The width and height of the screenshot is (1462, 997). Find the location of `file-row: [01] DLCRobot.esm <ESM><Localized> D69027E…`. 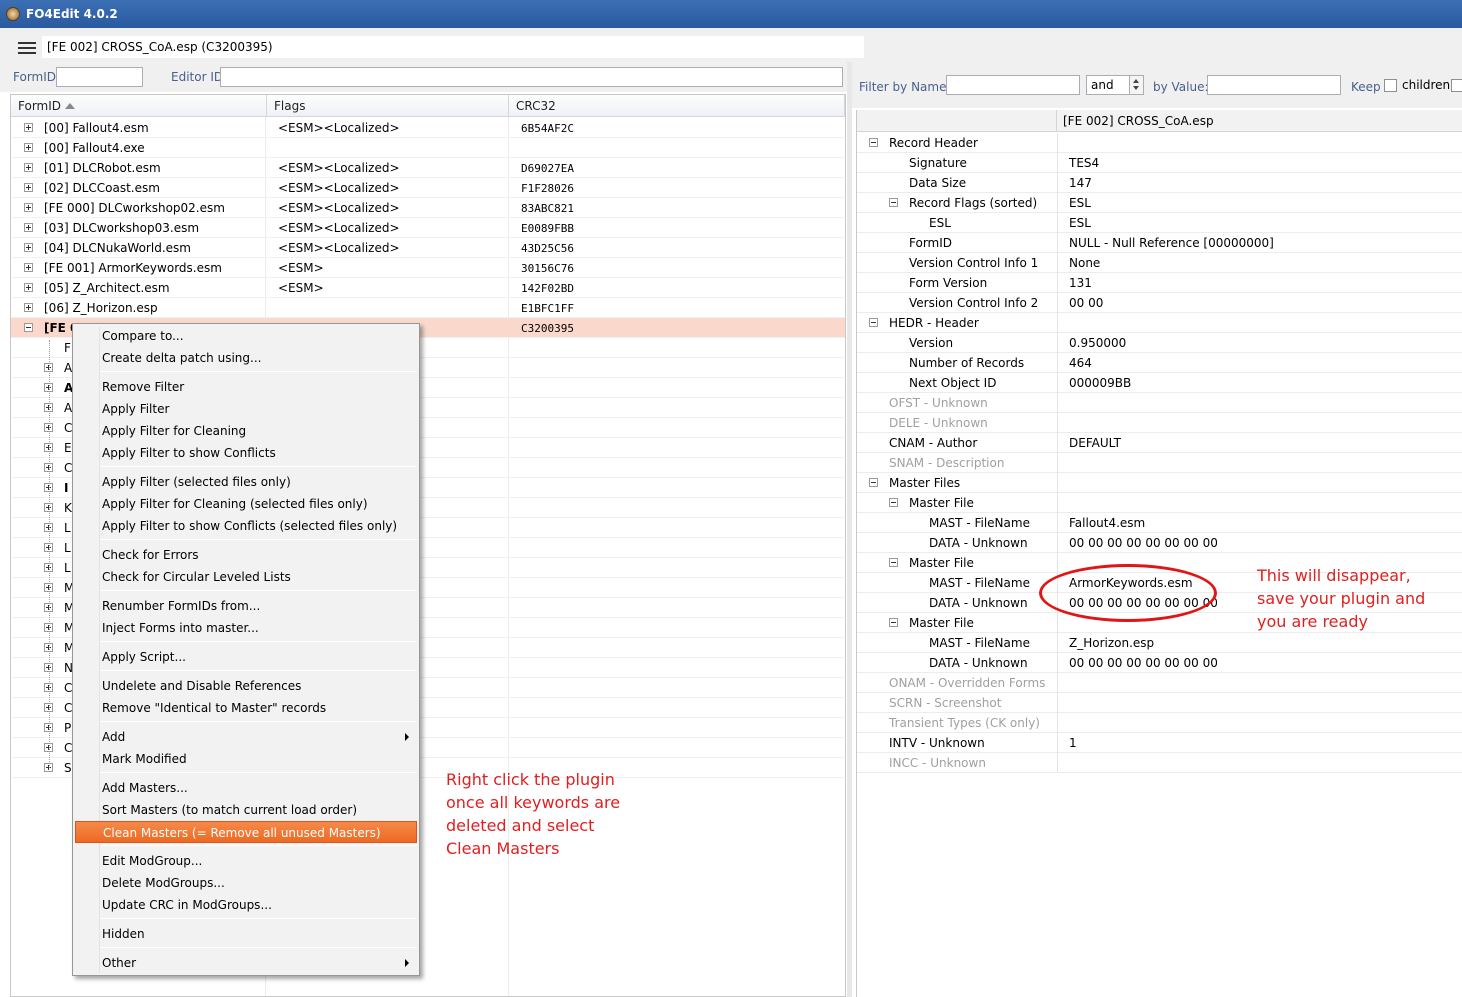

file-row: [01] DLCRobot.esm <ESM><Localized> D69027E… is located at coordinates (428, 168).